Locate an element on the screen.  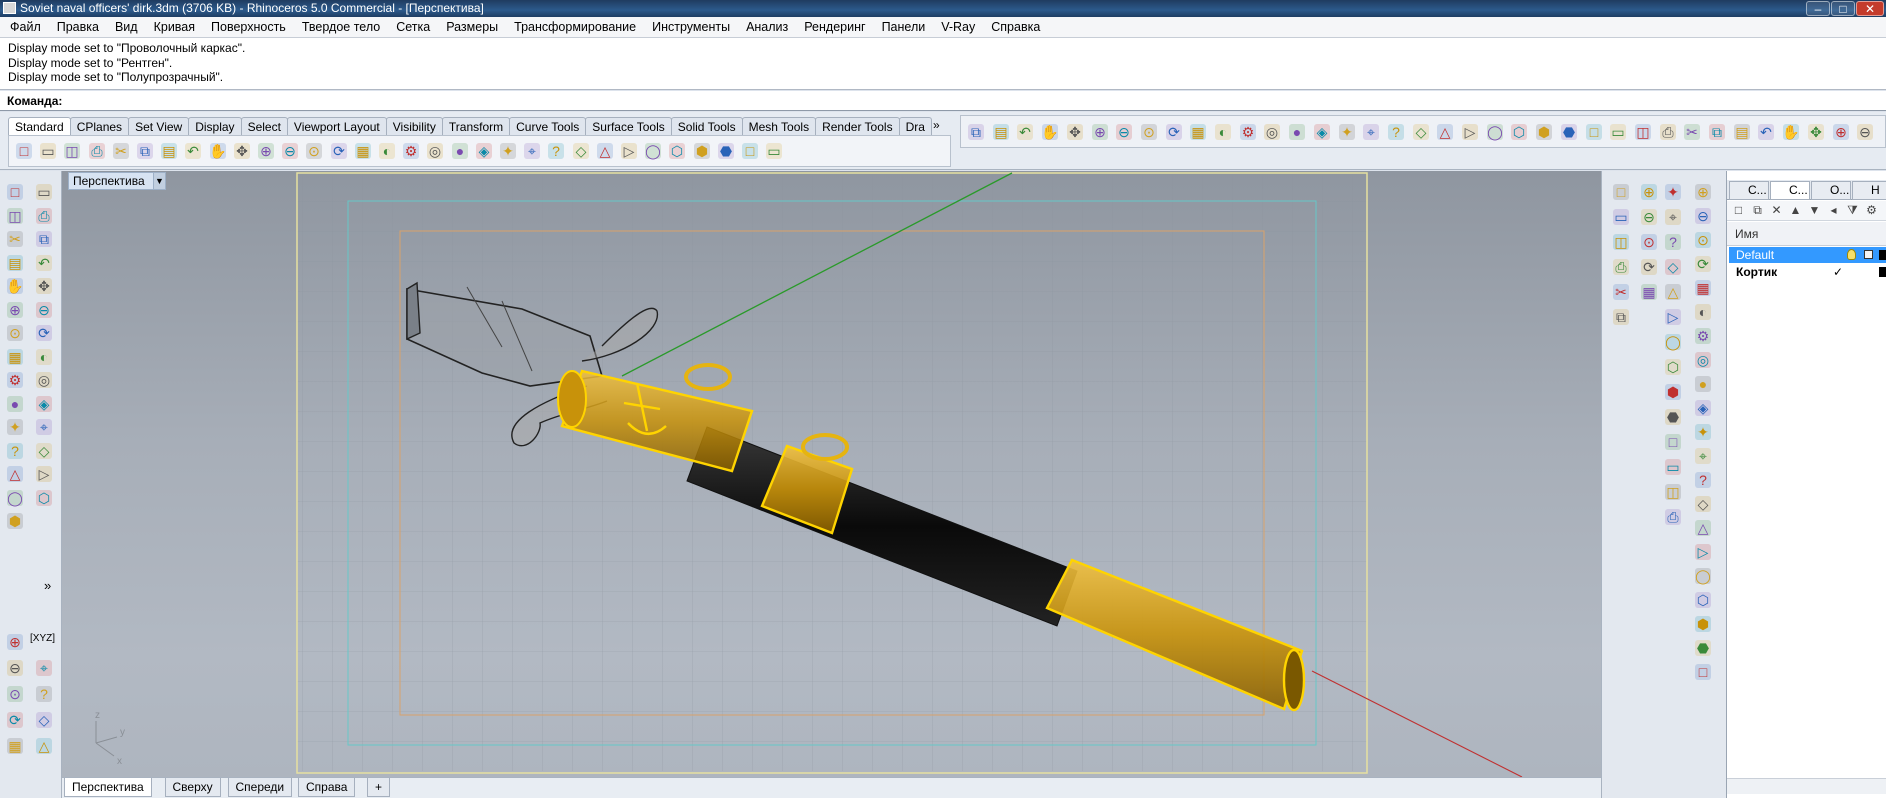
render-tool-icon: ⬣ is located at coordinates (1569, 132).